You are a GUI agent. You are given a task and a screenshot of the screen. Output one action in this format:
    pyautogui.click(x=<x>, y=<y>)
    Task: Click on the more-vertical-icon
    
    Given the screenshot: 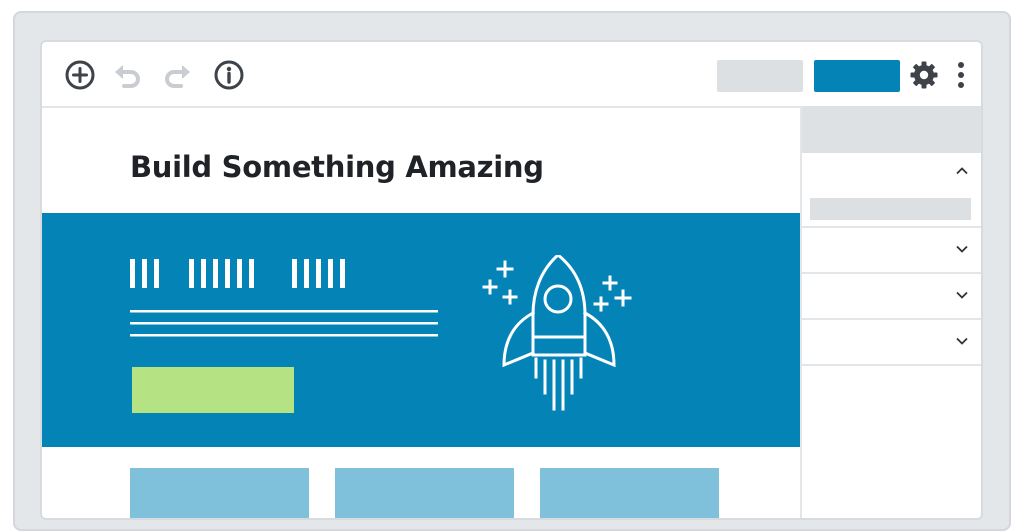 What is the action you would take?
    pyautogui.click(x=961, y=75)
    